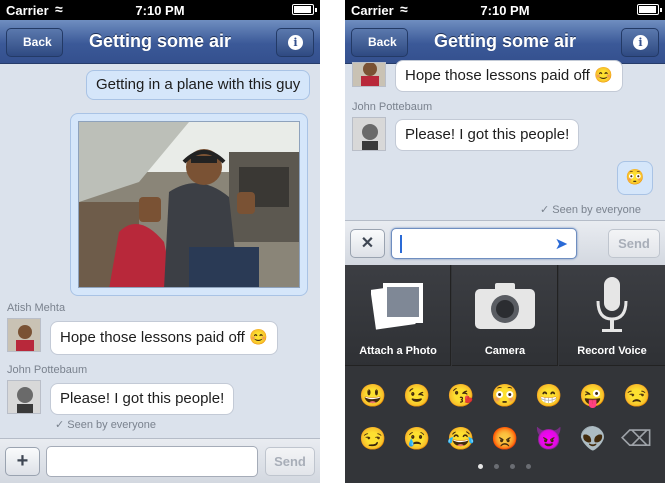  I want to click on emoji-key: 😘, so click(460, 396).